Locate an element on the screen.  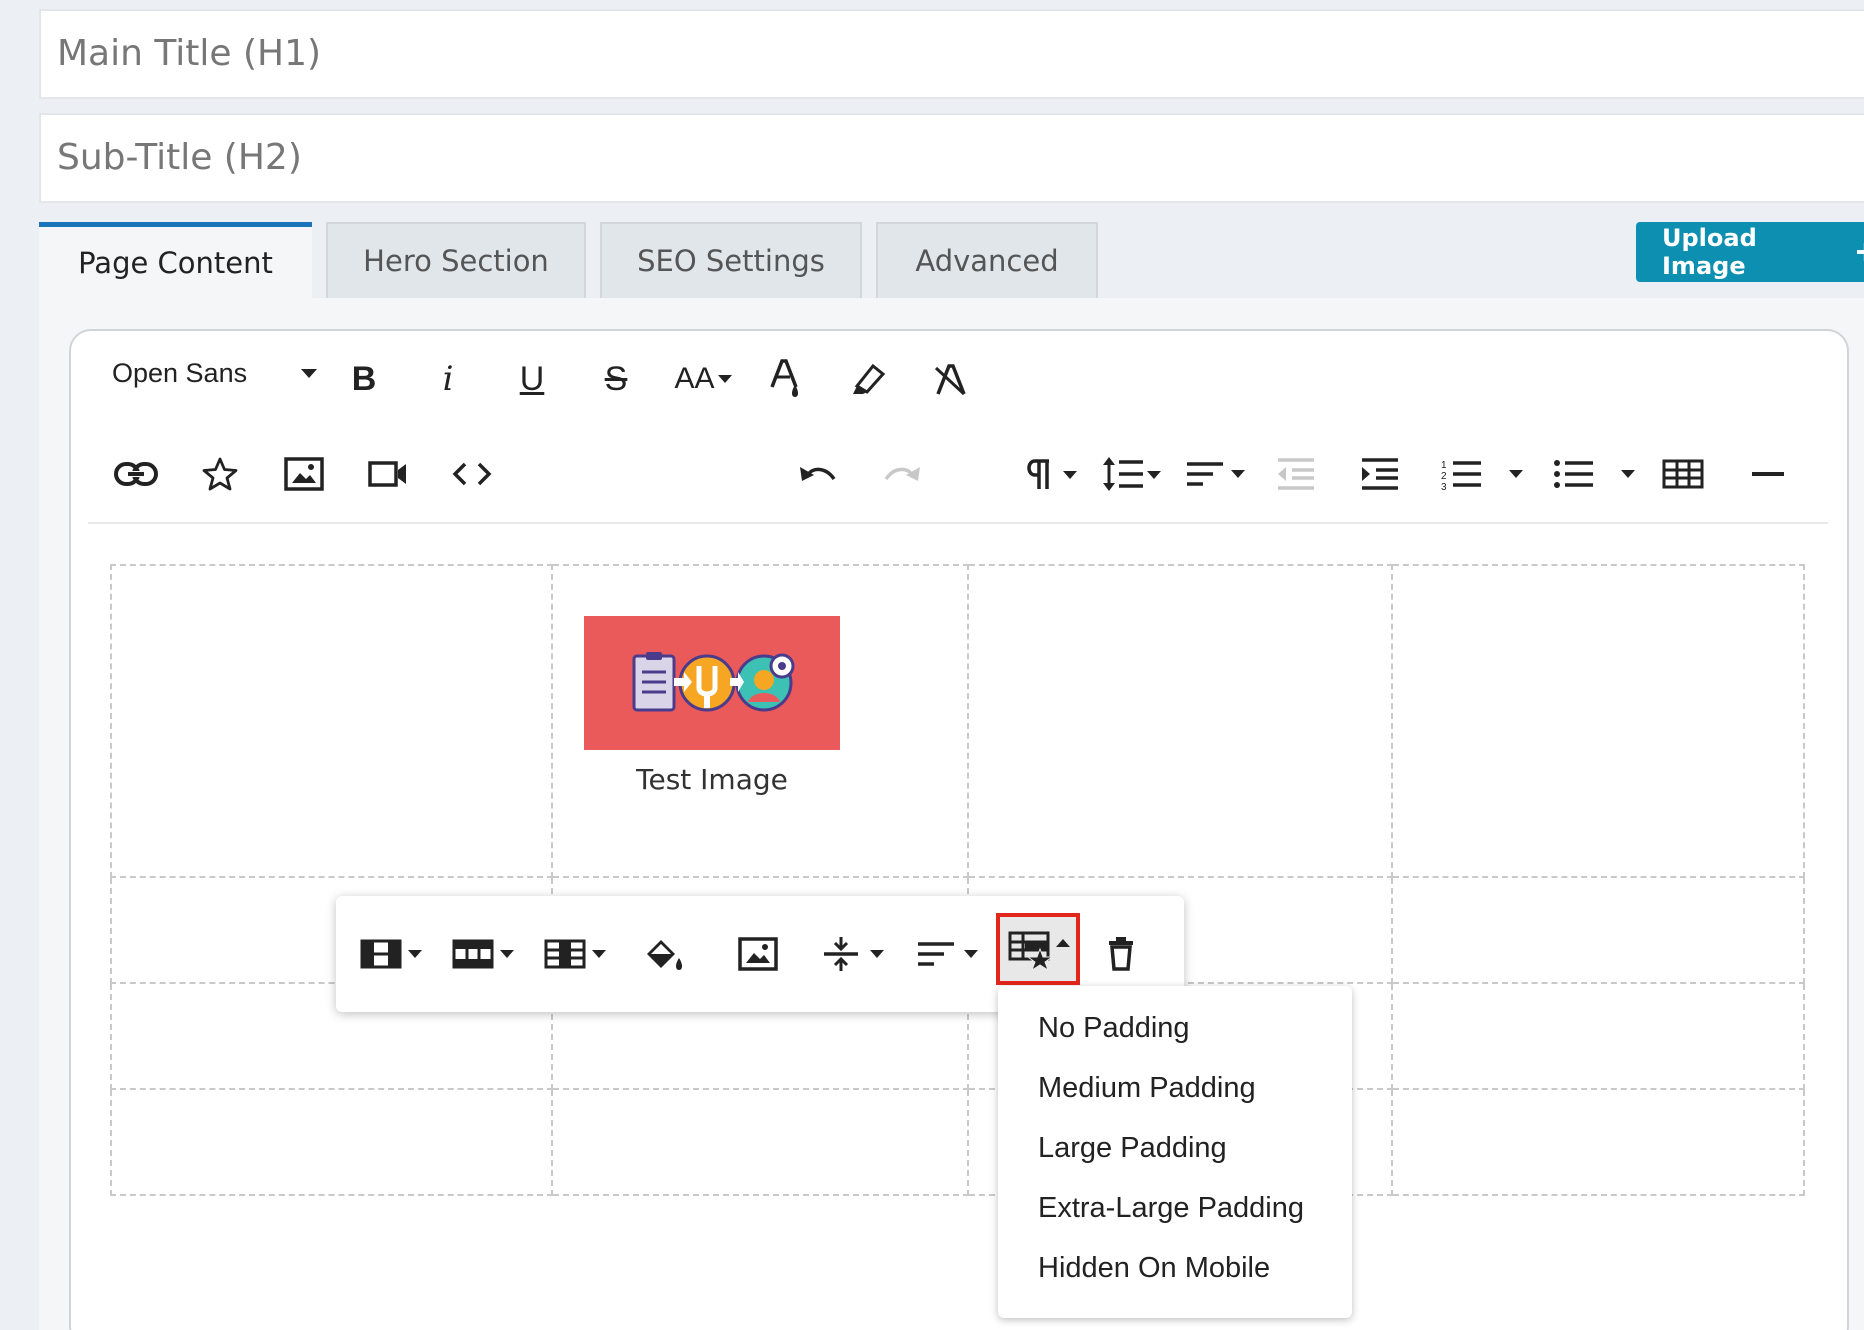
tab-label: Advanced is located at coordinates (987, 261).